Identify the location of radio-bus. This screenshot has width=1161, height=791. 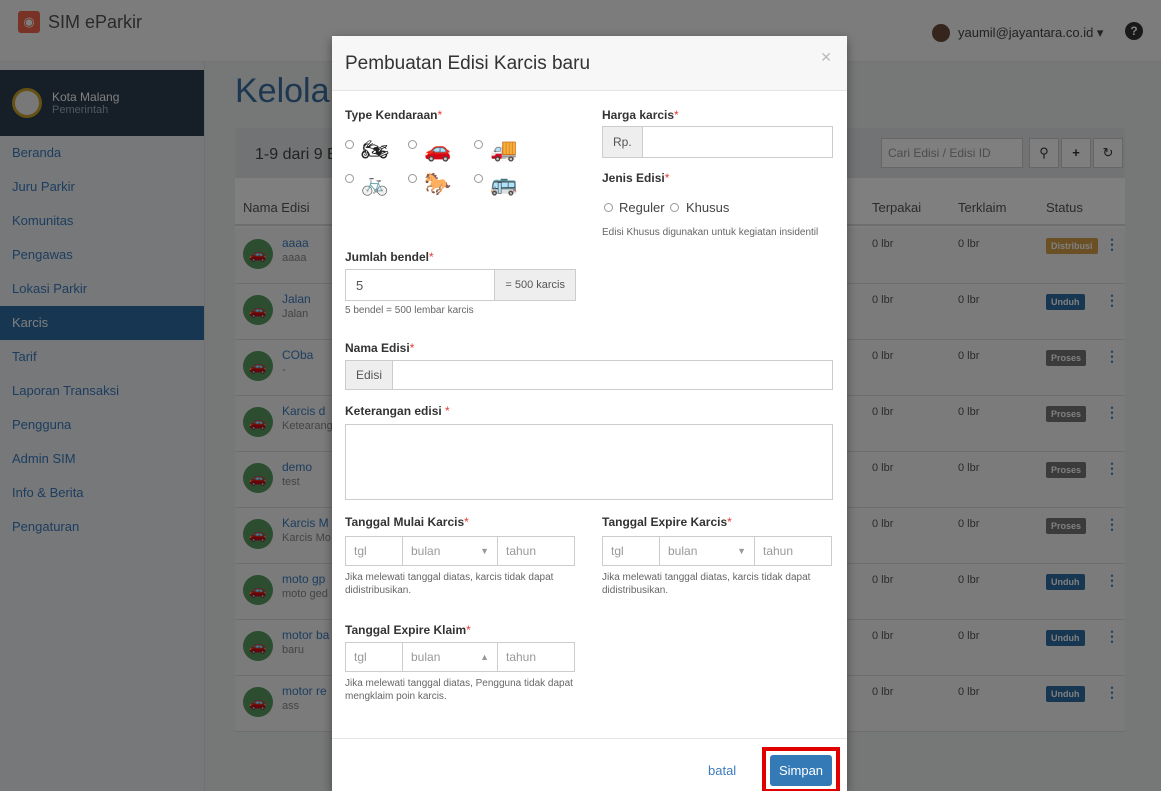
(478, 178).